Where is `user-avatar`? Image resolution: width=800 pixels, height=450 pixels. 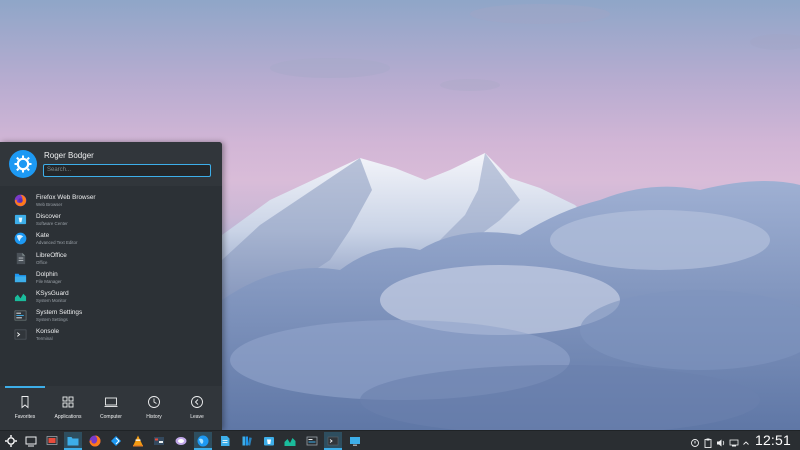 user-avatar is located at coordinates (23, 164).